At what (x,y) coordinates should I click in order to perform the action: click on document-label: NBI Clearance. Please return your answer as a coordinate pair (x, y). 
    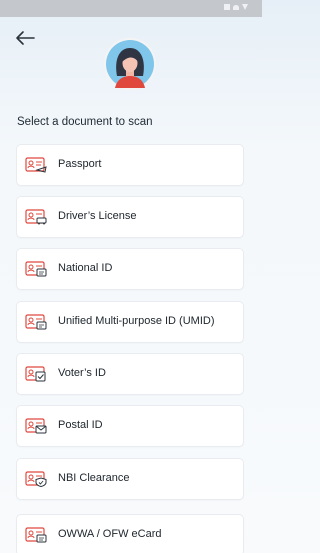
    Looking at the image, I should click on (94, 478).